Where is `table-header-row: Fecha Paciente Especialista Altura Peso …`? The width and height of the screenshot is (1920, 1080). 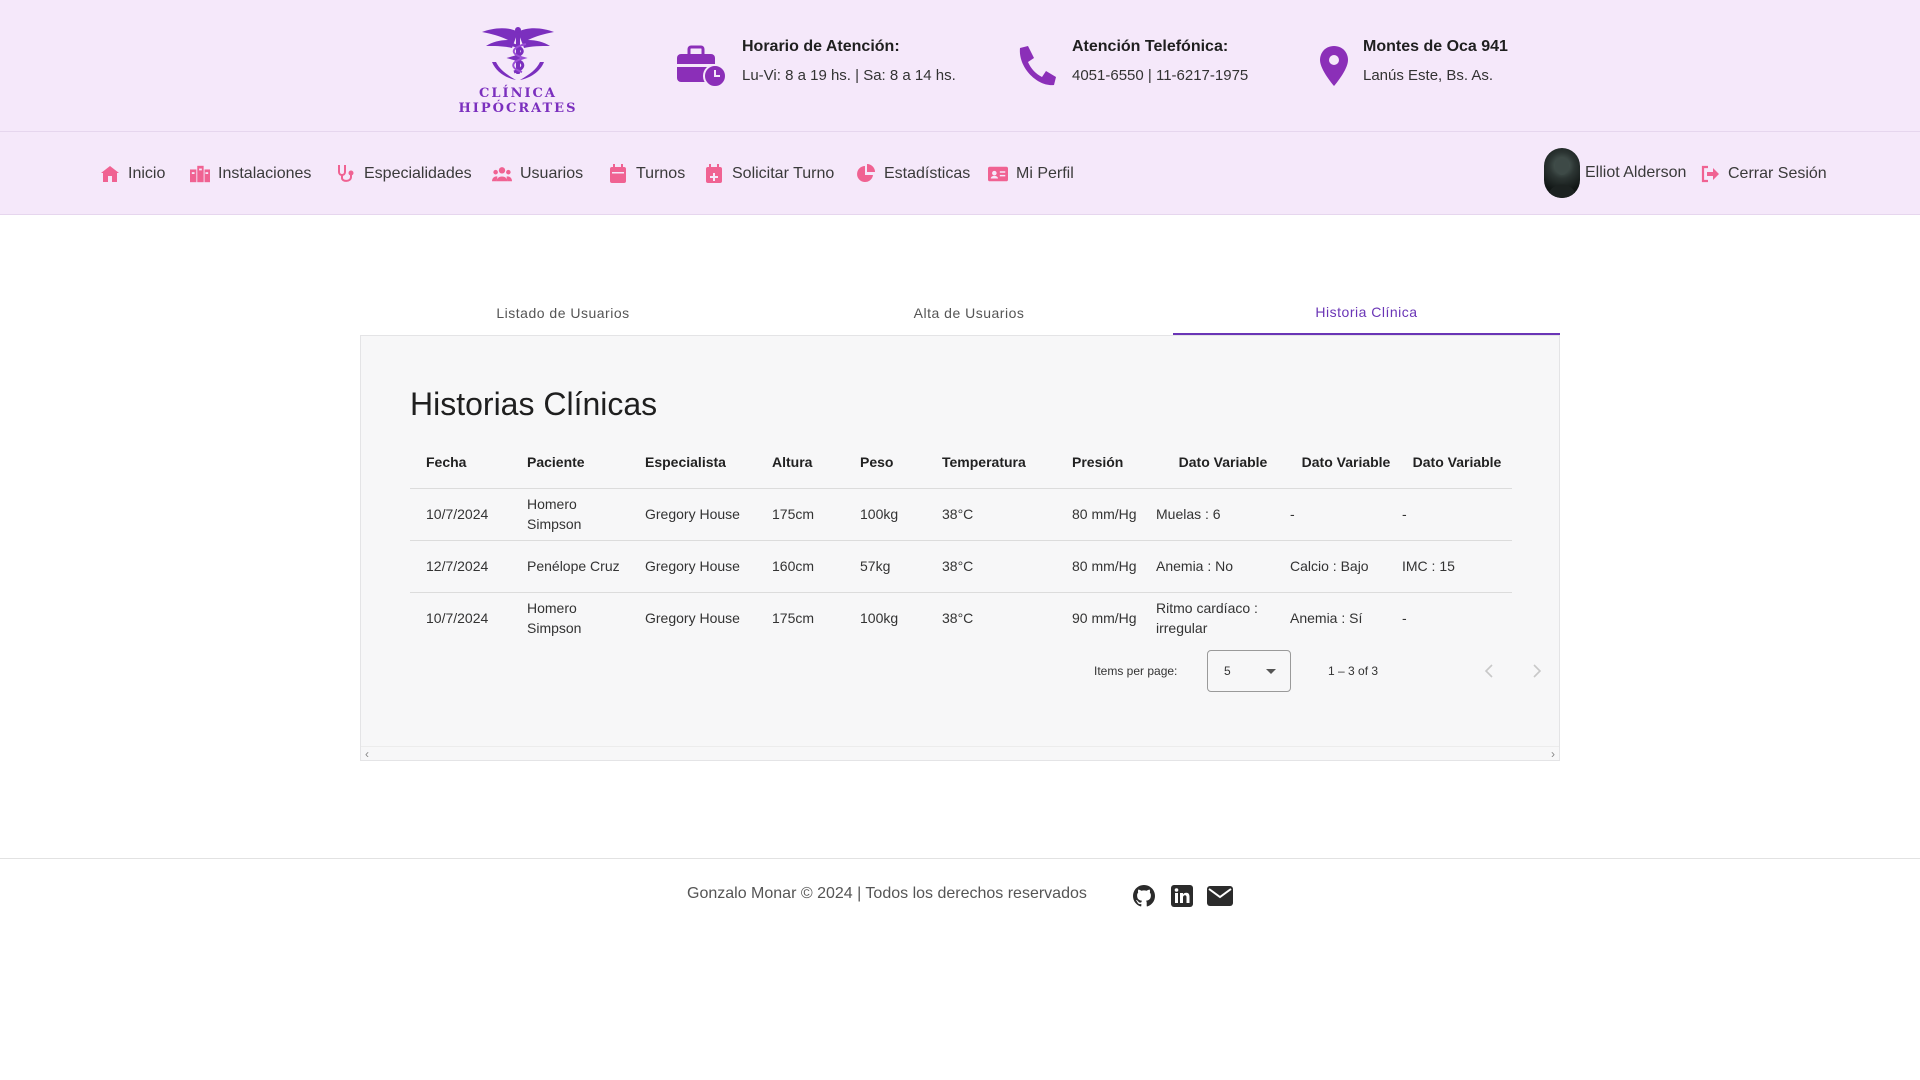
table-header-row: Fecha Paciente Especialista Altura Peso … is located at coordinates (961, 462).